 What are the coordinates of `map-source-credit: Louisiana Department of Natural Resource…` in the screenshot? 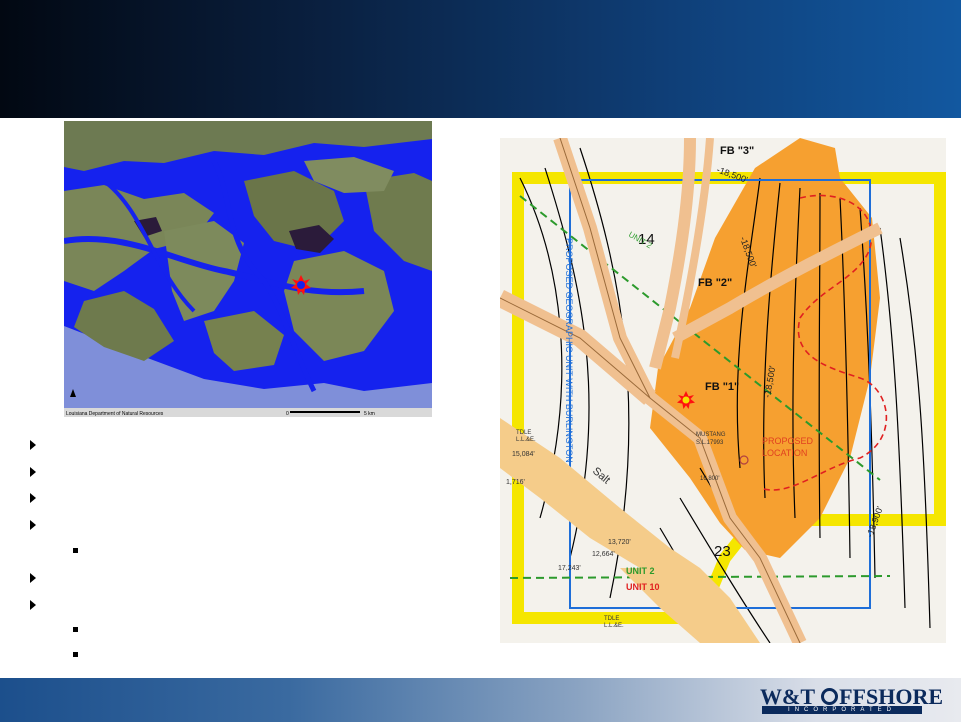 It's located at (115, 414).